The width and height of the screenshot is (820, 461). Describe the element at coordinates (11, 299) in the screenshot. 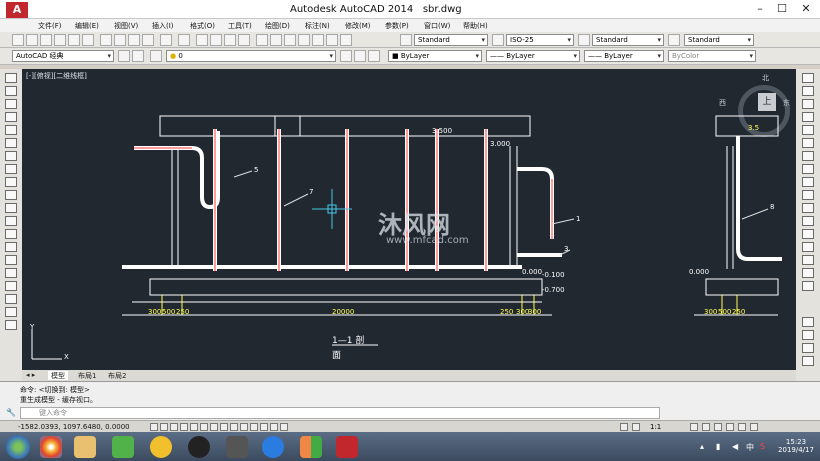

I see `table-icon` at that location.